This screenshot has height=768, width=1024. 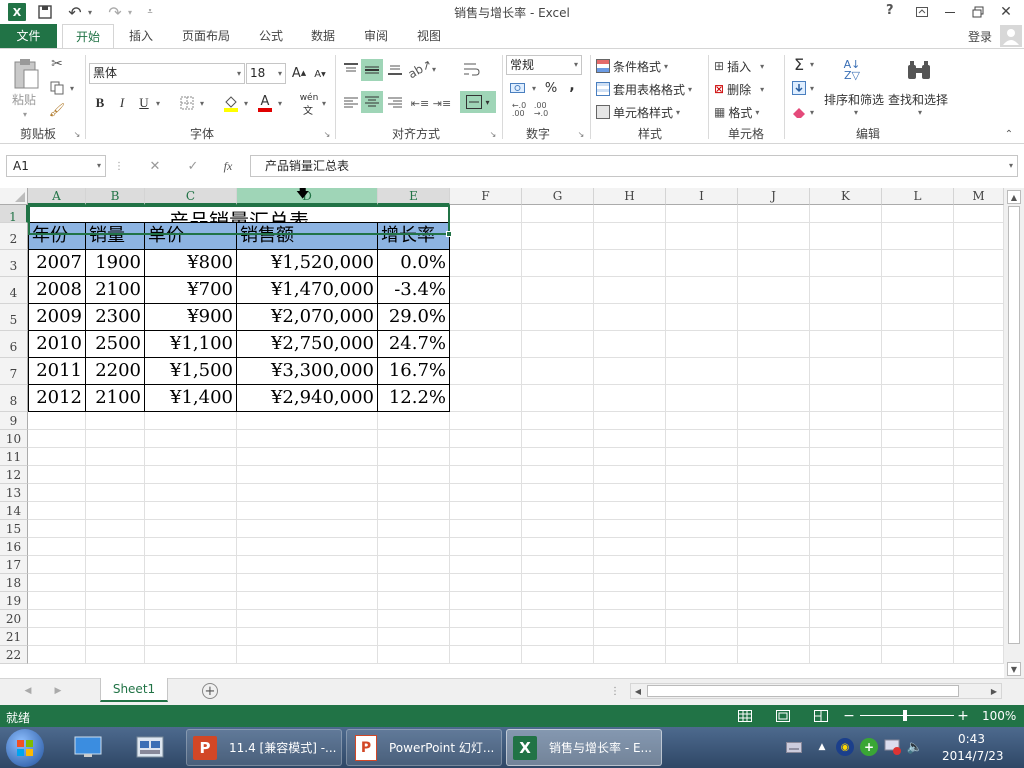 I want to click on monitor-tray-icon, so click(x=893, y=747).